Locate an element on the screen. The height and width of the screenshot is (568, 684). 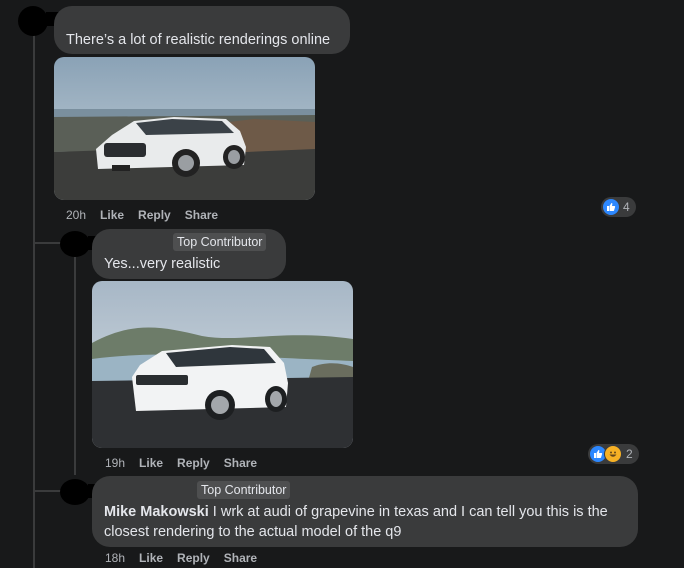
reaction-summary: 4 is located at coordinates (618, 207).